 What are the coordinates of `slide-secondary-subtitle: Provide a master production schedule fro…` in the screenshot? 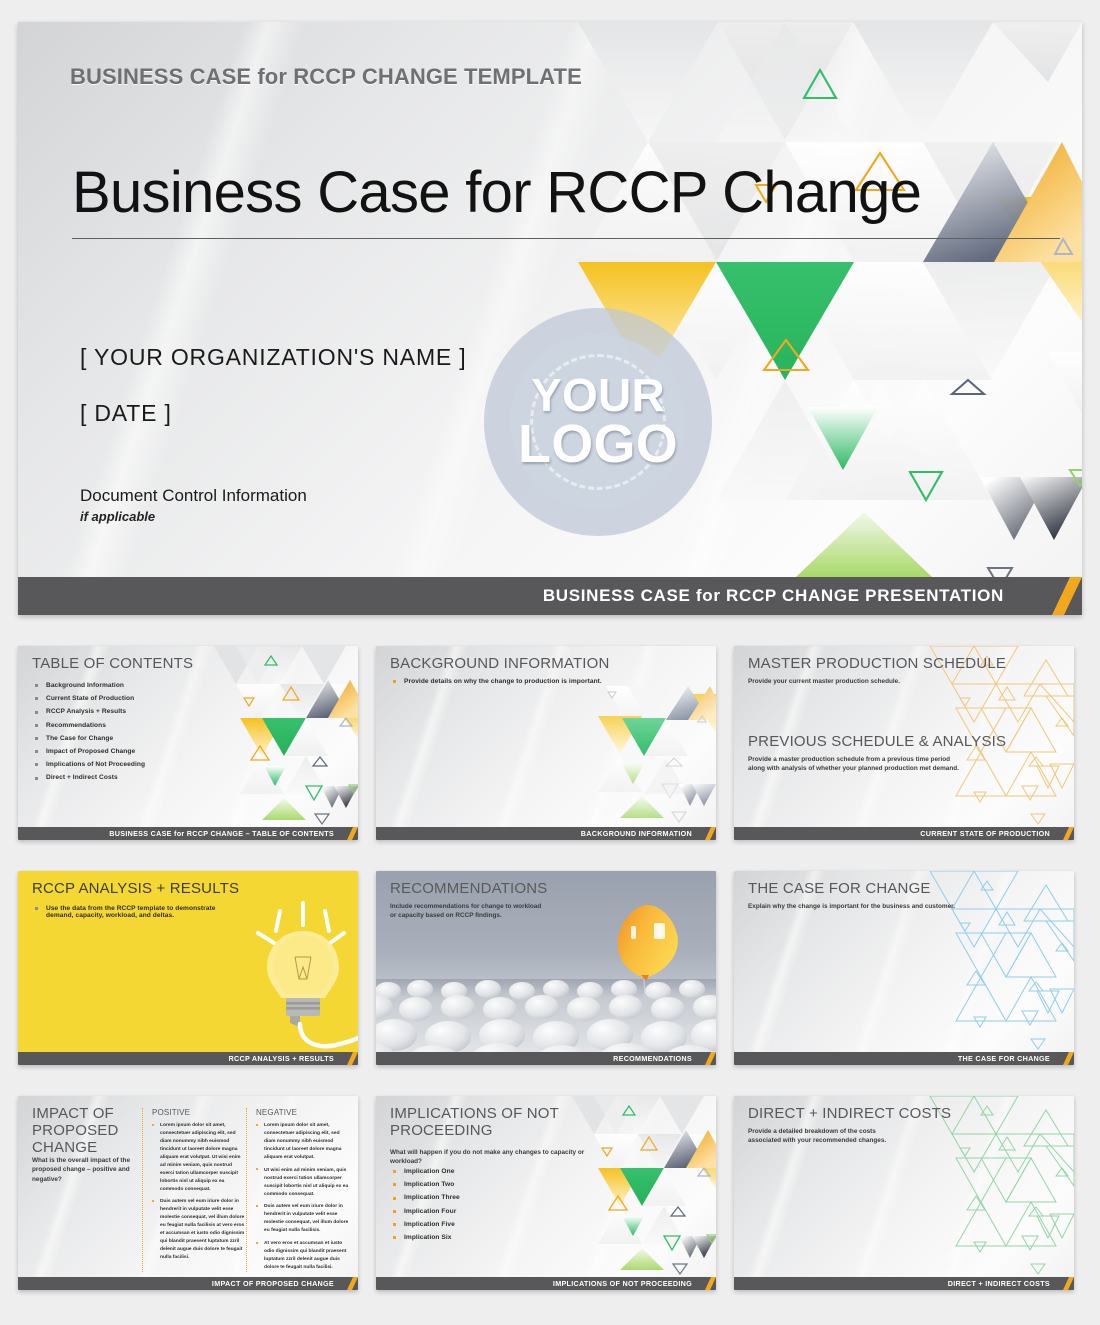 It's located at (853, 764).